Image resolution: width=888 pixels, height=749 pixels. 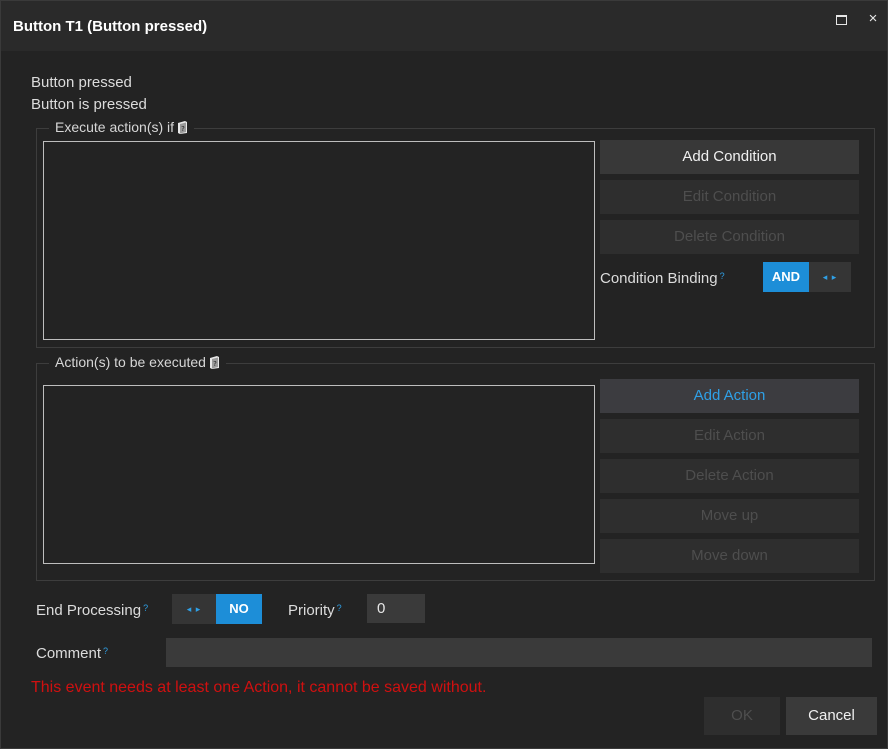 What do you see at coordinates (444, 26) in the screenshot?
I see `title-bar: Button T1 (Button pressed) ×` at bounding box center [444, 26].